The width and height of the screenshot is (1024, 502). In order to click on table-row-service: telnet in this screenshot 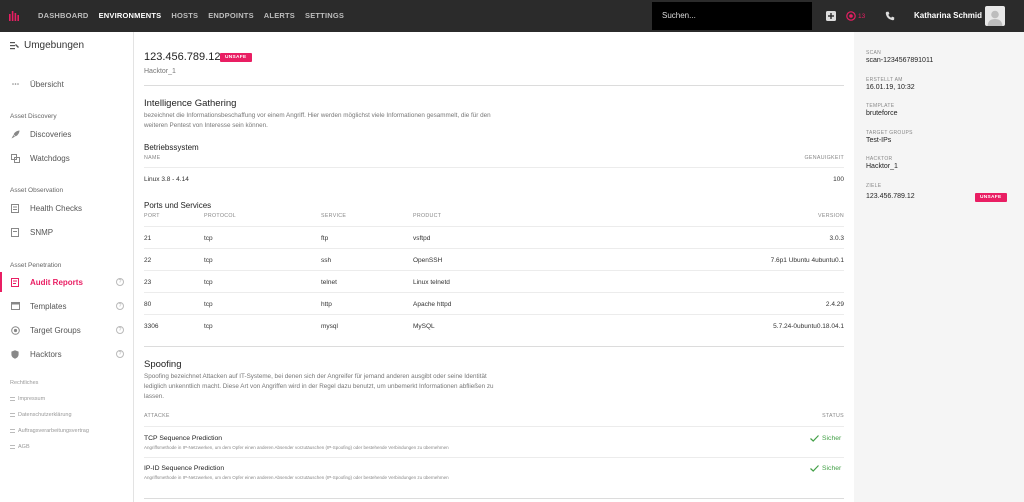, I will do `click(329, 282)`.